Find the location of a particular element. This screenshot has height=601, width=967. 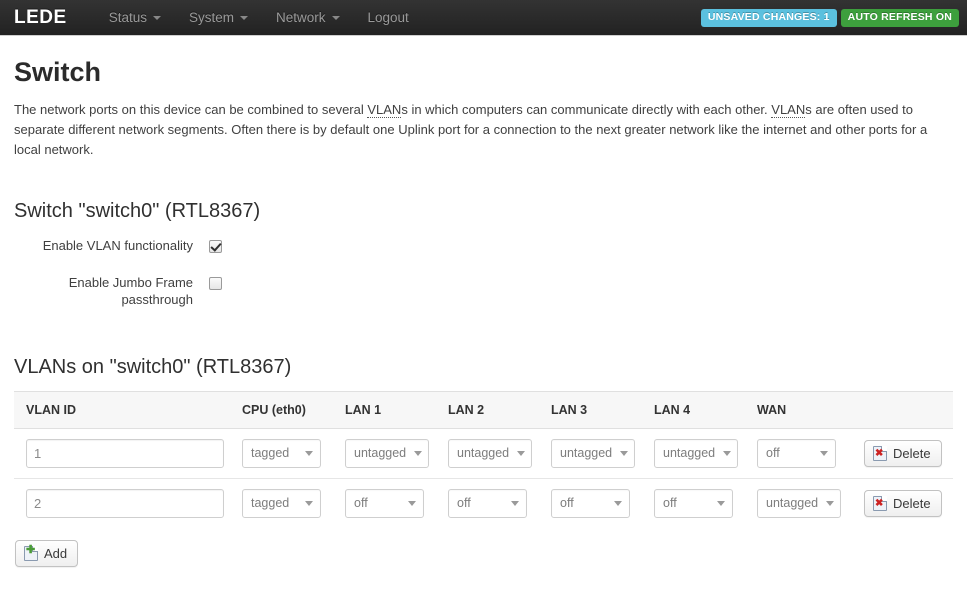

enable-vlan-checkbox is located at coordinates (215, 246).